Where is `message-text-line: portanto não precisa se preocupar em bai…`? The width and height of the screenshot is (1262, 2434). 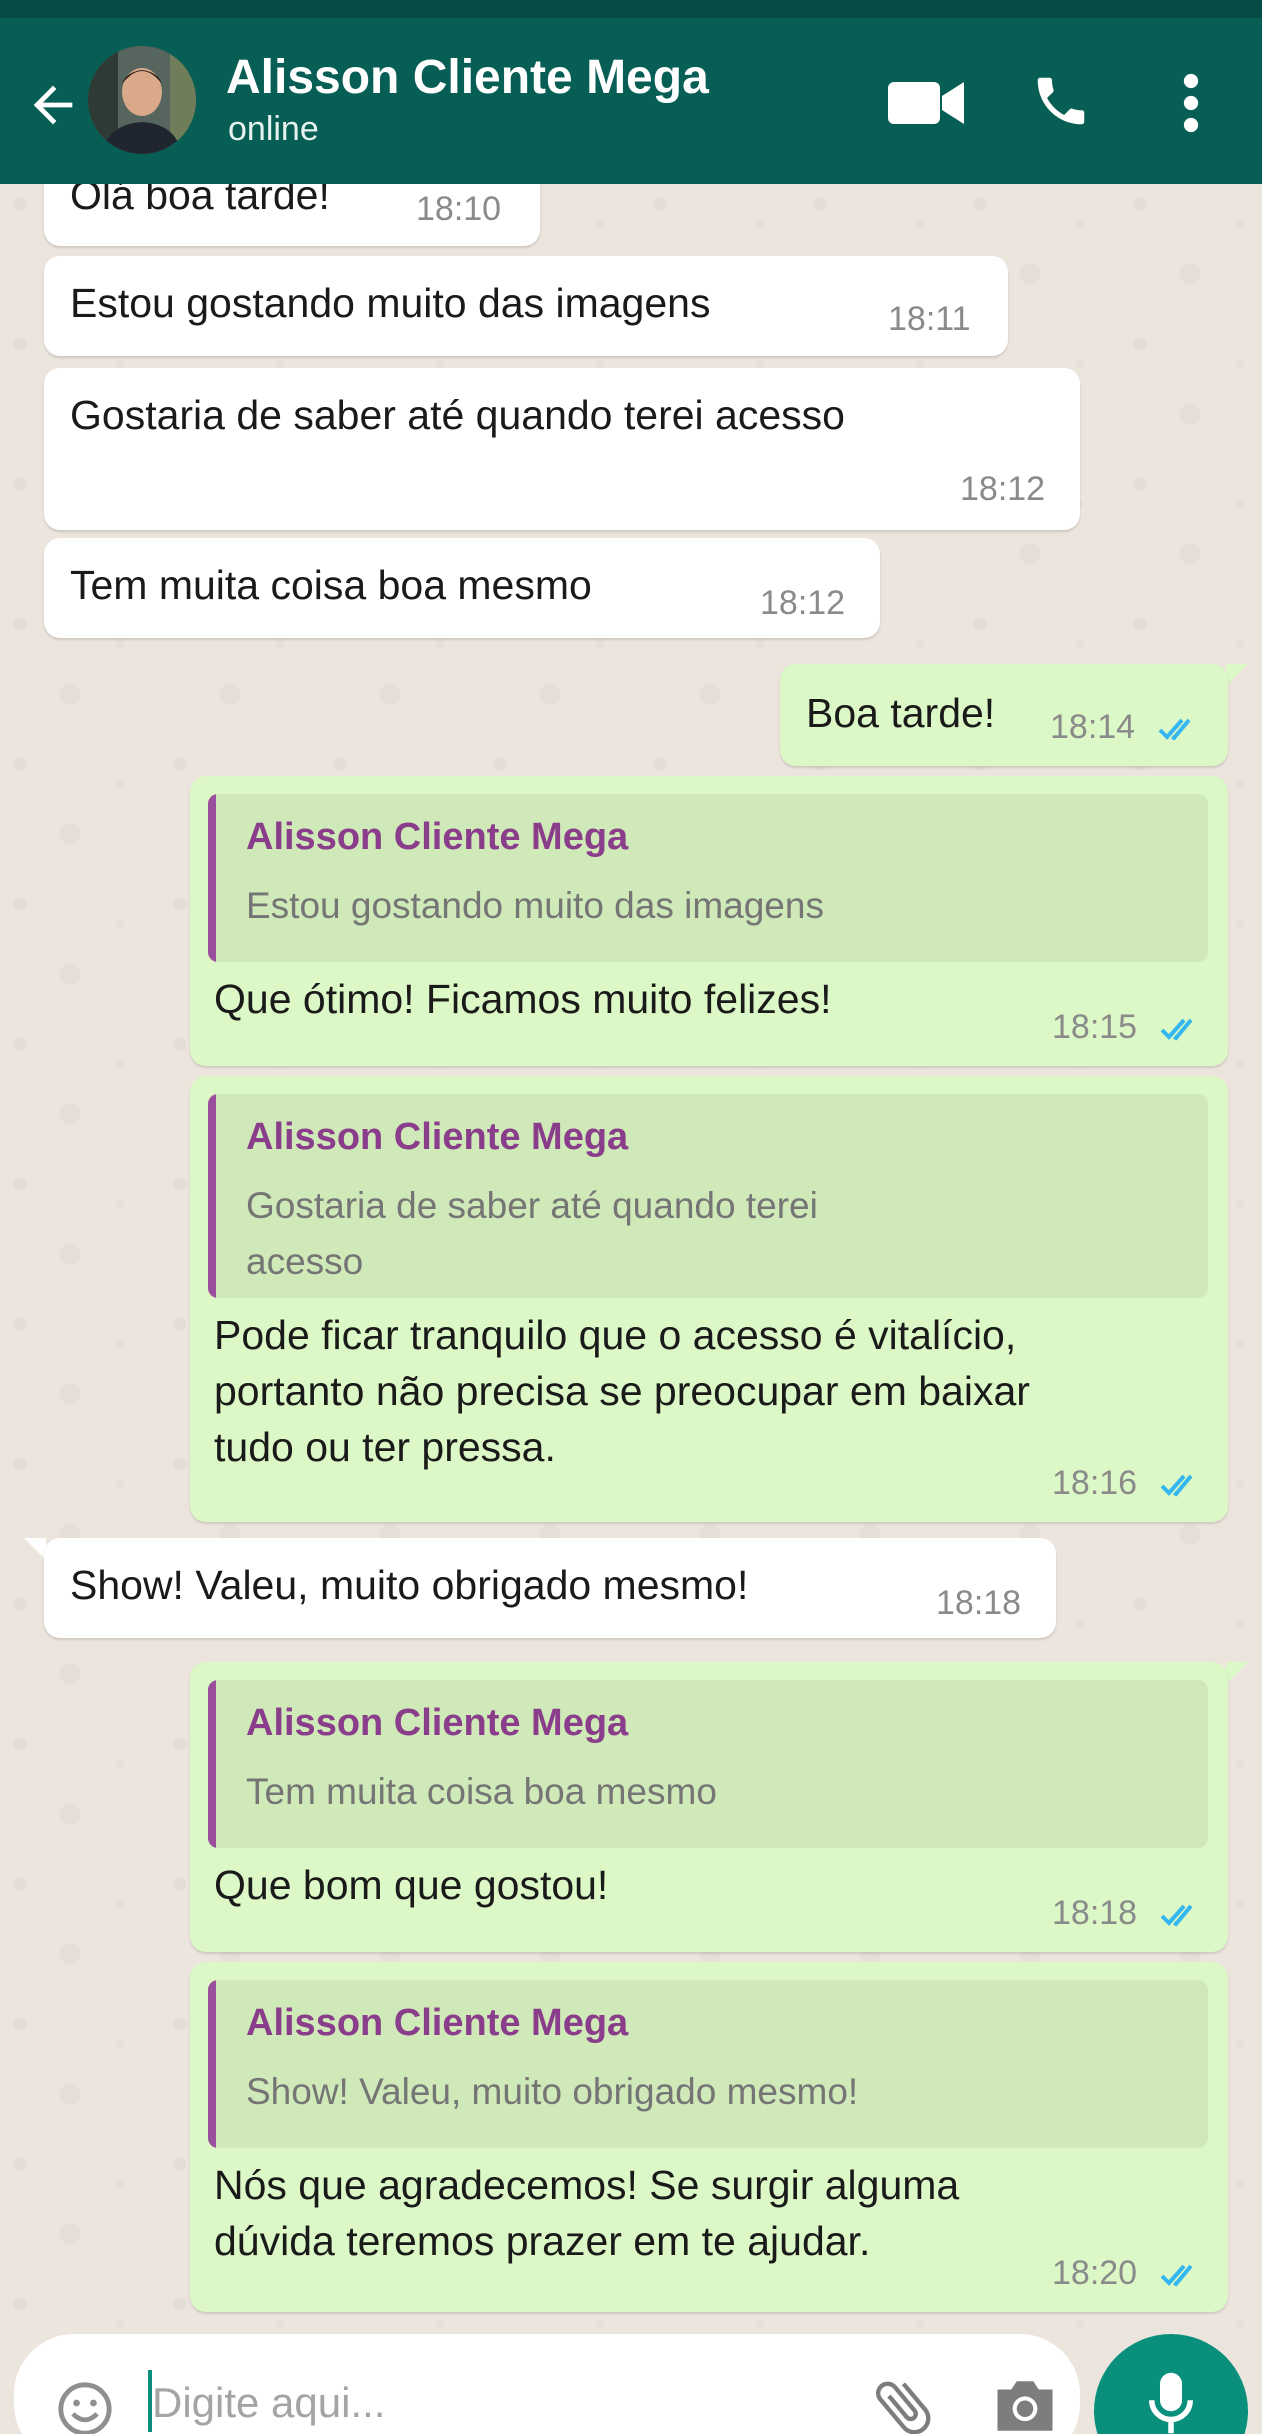
message-text-line: portanto não precisa se preocupar em bai… is located at coordinates (622, 1391).